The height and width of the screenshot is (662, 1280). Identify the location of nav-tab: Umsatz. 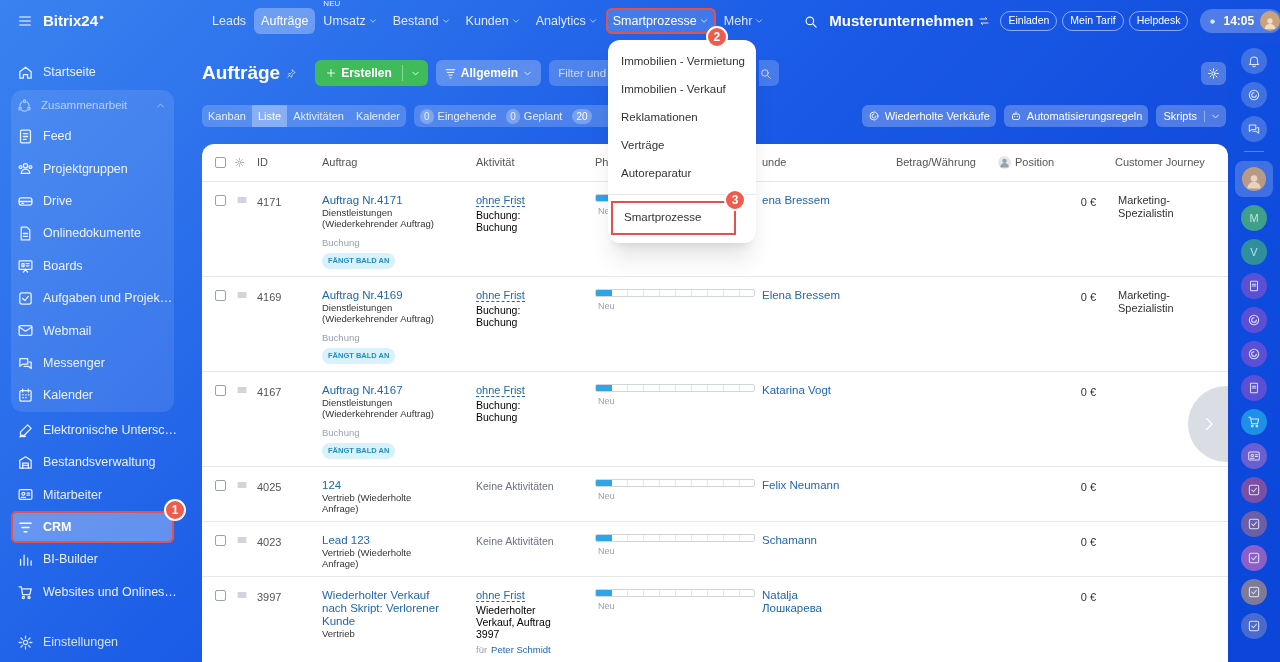
(350, 21).